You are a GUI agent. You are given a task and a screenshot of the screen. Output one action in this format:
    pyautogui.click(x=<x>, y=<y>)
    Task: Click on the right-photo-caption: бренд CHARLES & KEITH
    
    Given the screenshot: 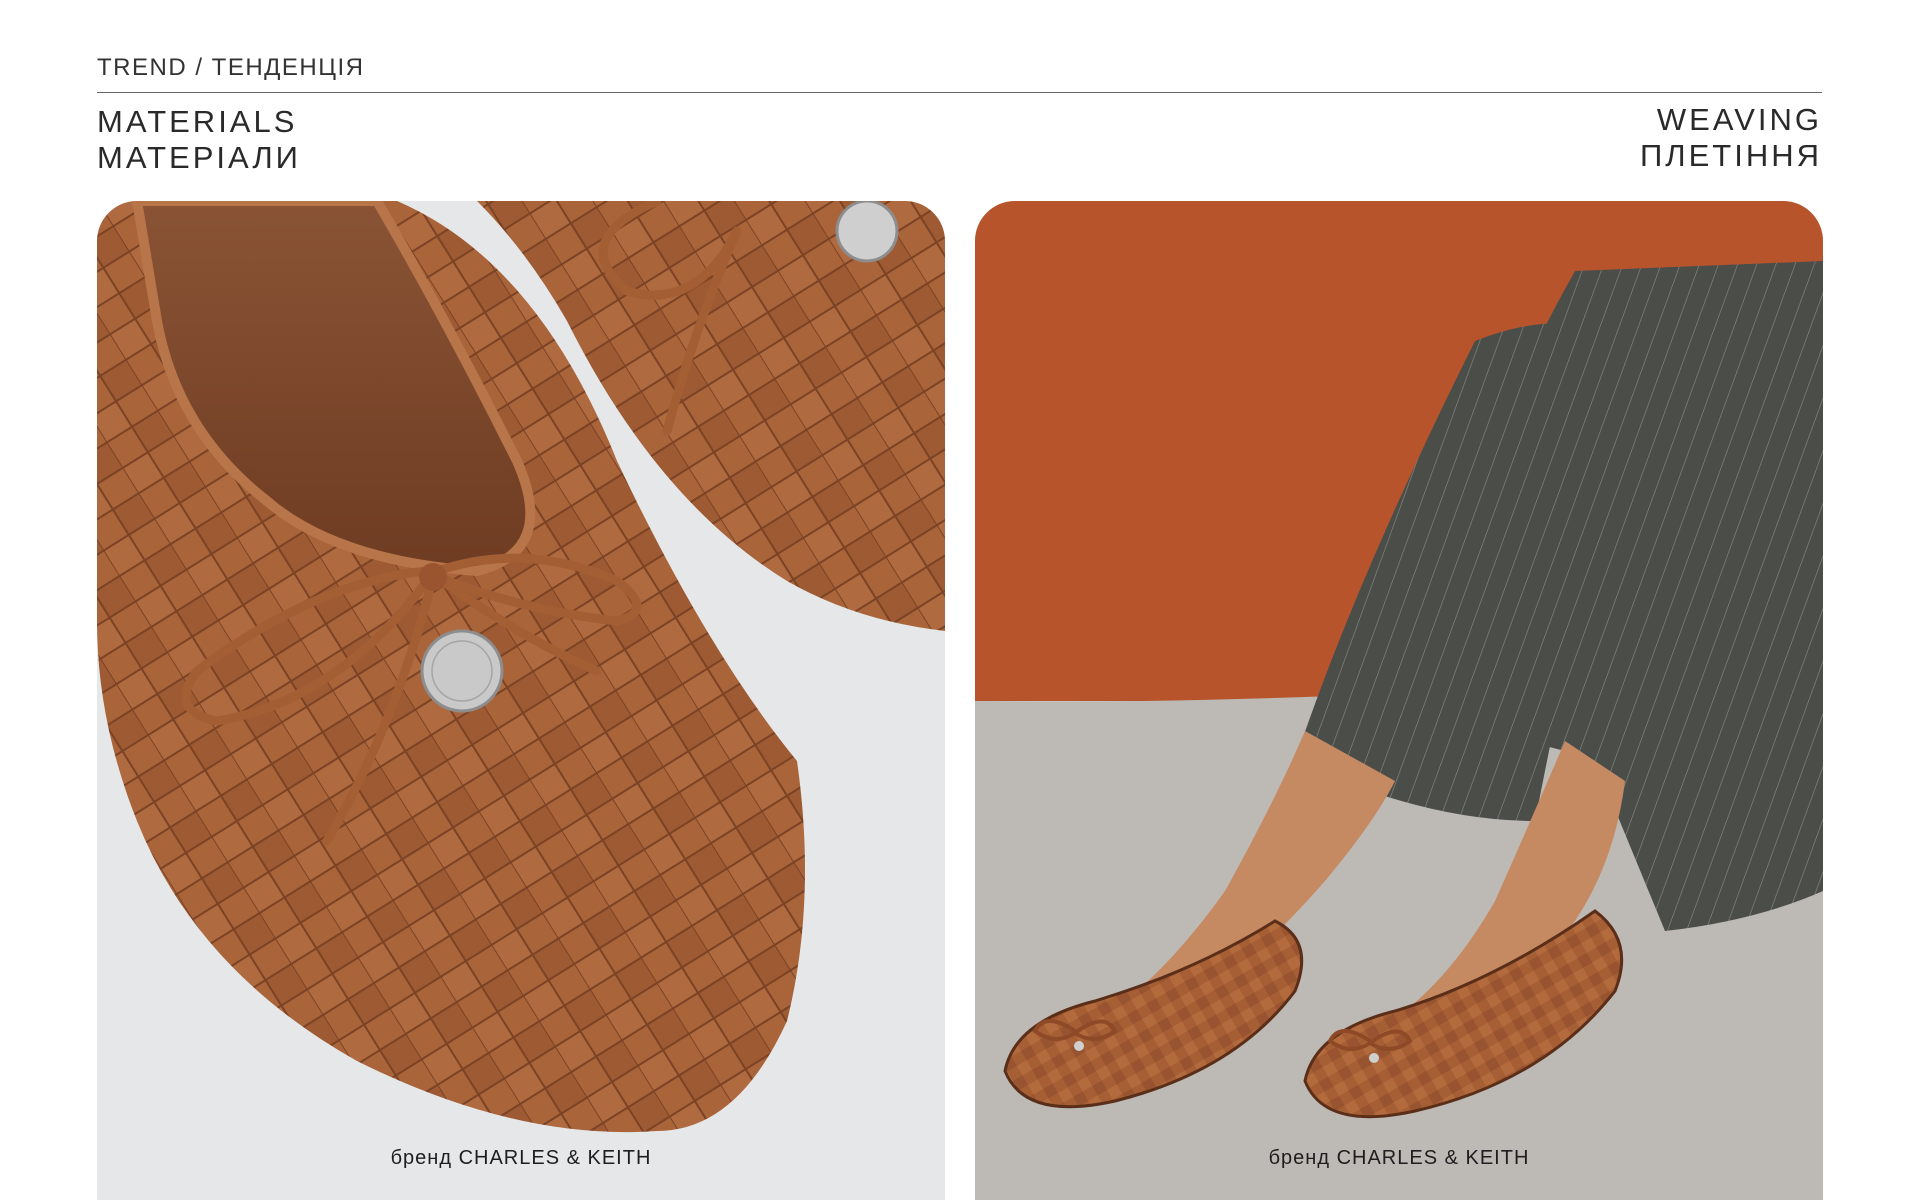 What is the action you would take?
    pyautogui.click(x=1399, y=1158)
    